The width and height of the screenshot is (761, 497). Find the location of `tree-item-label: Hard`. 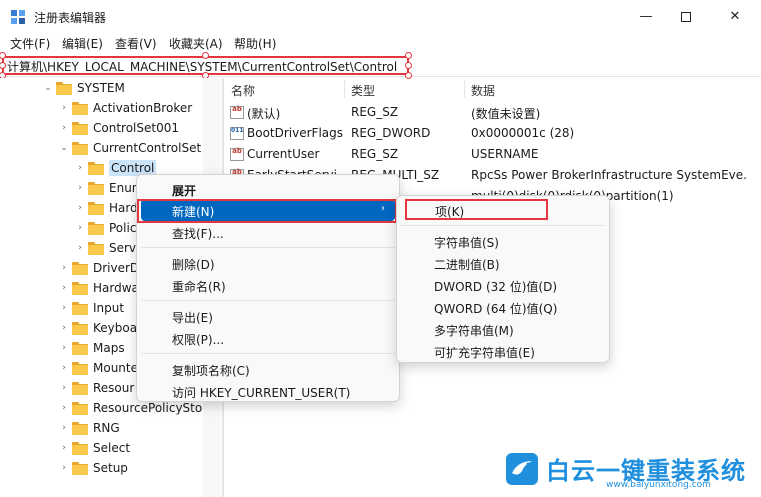

tree-item-label: Hard is located at coordinates (123, 208).